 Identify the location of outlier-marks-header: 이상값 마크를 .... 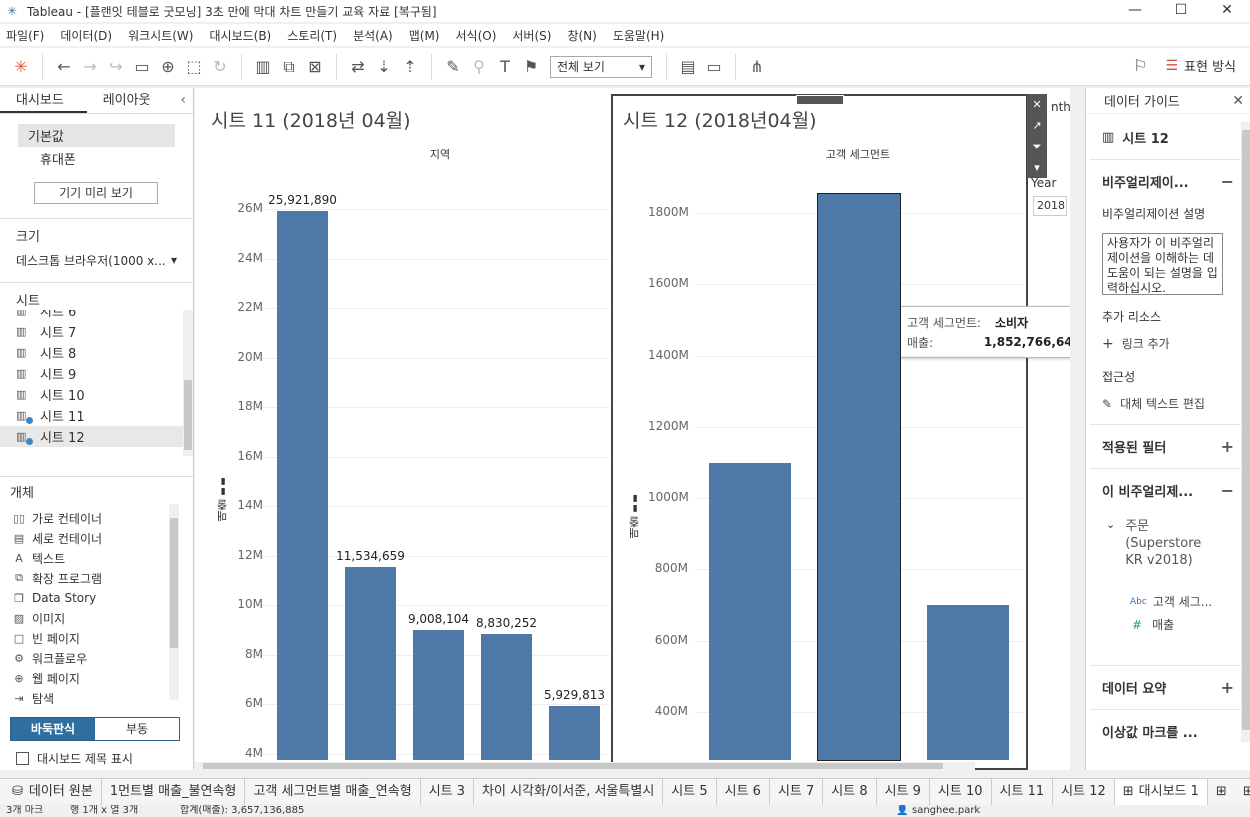
(1168, 731).